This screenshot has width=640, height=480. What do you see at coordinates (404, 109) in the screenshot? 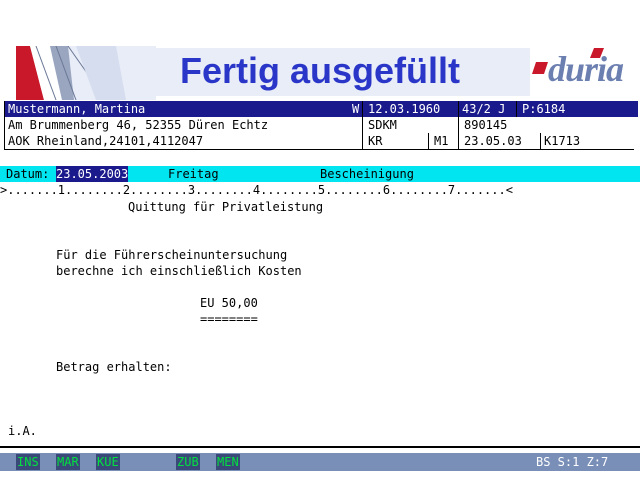
I see `patient-birthdate: 12.03.1960` at bounding box center [404, 109].